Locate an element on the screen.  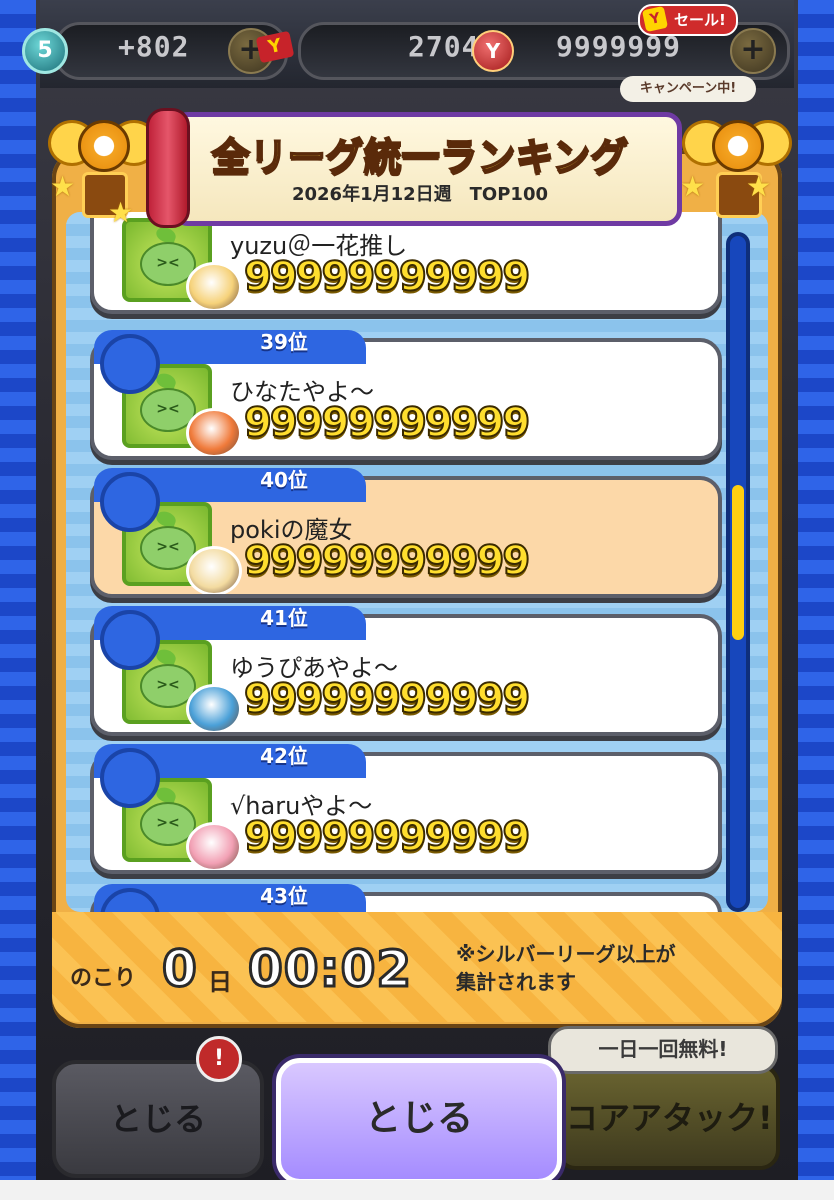
countdown-footer: のこり 0 日 00:02 ※シルバーリーグ以上が 集計されます is located at coordinates (417, 967).